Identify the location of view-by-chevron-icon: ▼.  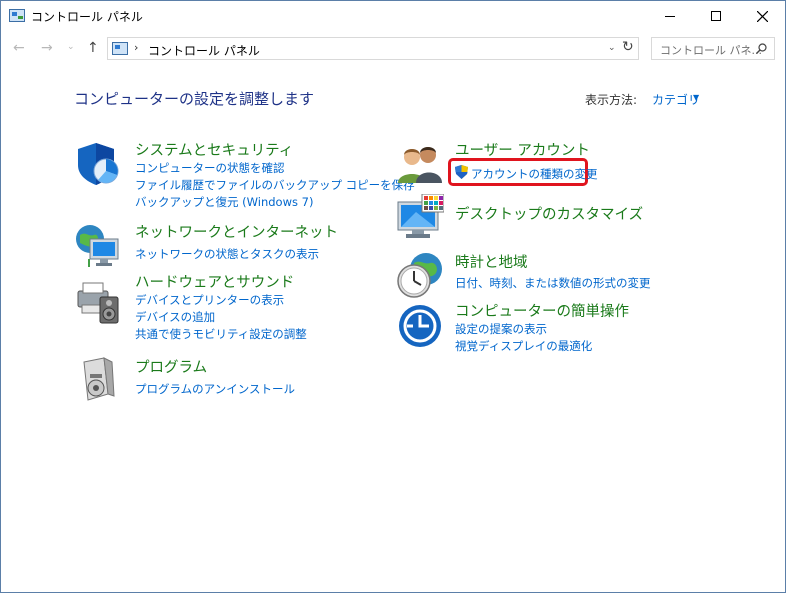
(696, 97).